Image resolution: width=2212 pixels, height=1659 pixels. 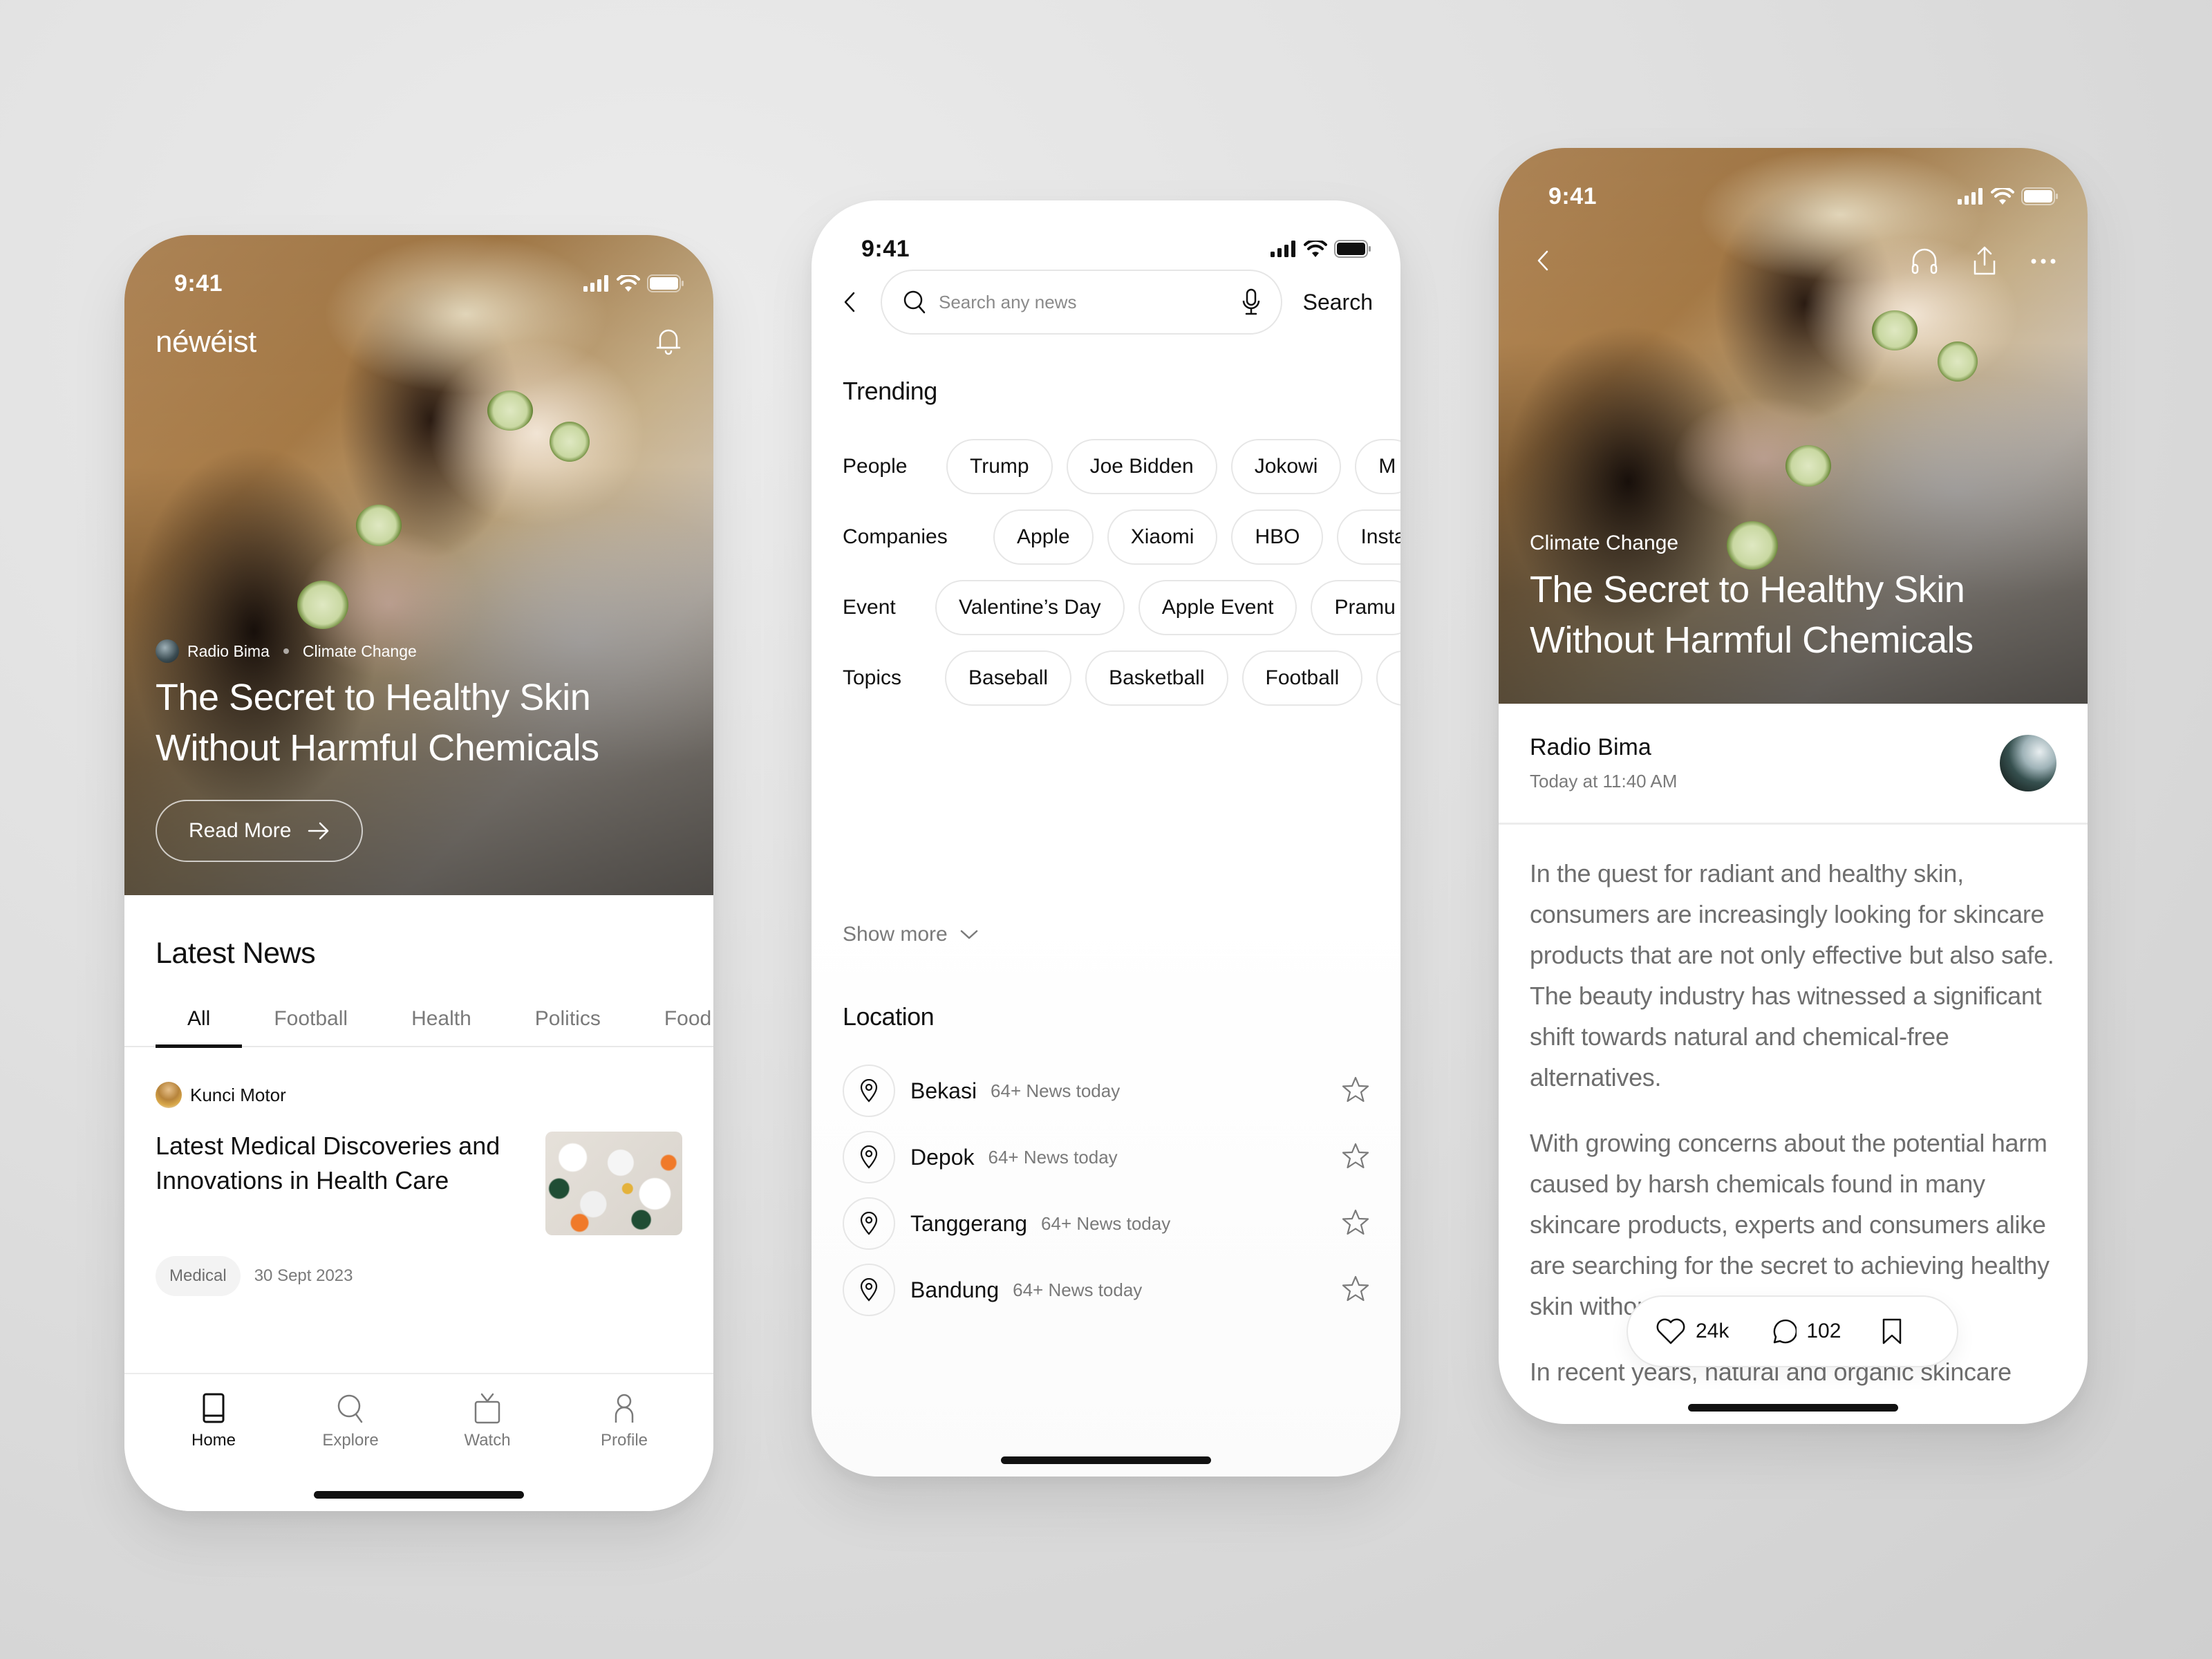 What do you see at coordinates (487, 1408) in the screenshot?
I see `tv-icon` at bounding box center [487, 1408].